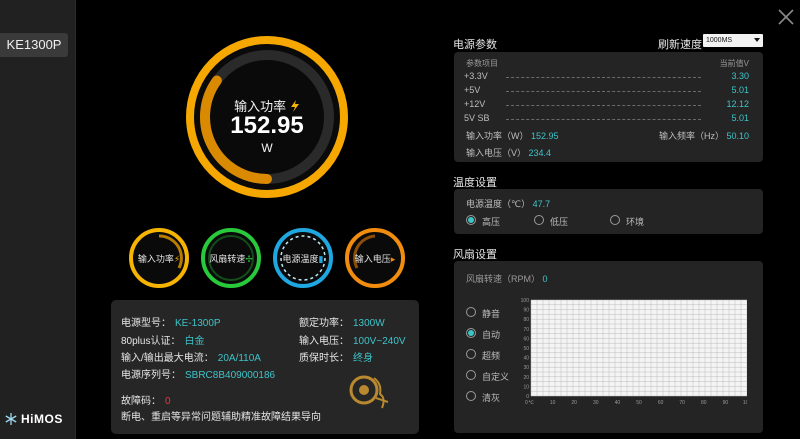  I want to click on gauge-value: 152.95, so click(267, 125).